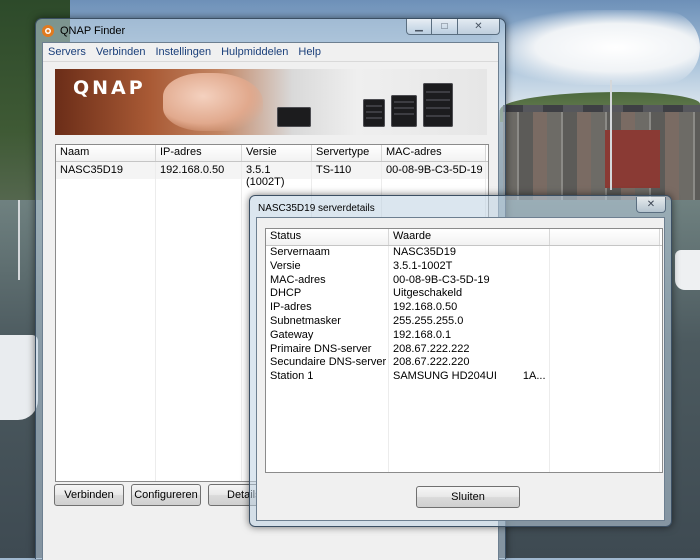 This screenshot has width=700, height=560. Describe the element at coordinates (109, 88) in the screenshot. I see `qnap-logo: QNAP` at that location.